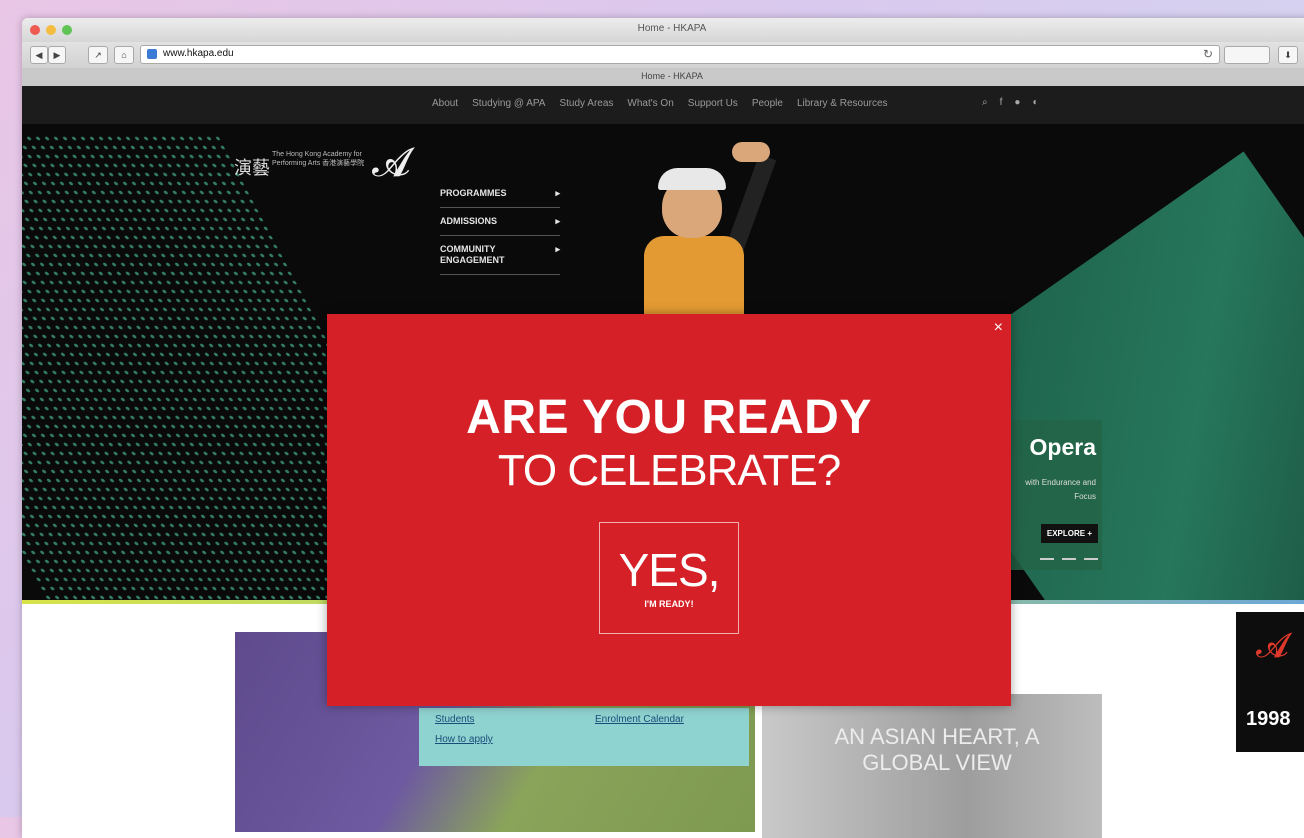  I want to click on opera-title: Opera, so click(1062, 447).